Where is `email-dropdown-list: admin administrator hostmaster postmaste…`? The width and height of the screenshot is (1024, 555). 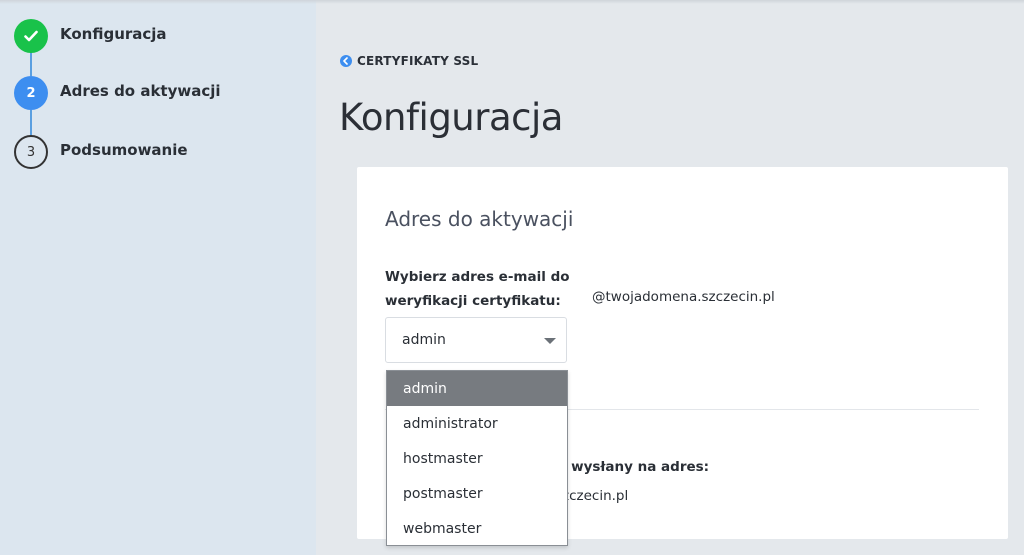 email-dropdown-list: admin administrator hostmaster postmaste… is located at coordinates (477, 458).